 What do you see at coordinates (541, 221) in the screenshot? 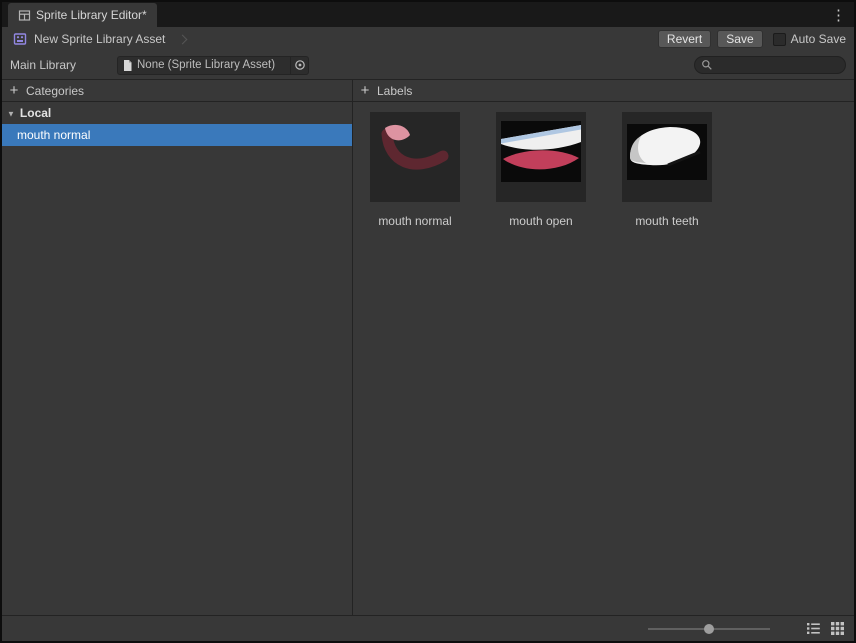
I see `label-item-name: mouth open` at bounding box center [541, 221].